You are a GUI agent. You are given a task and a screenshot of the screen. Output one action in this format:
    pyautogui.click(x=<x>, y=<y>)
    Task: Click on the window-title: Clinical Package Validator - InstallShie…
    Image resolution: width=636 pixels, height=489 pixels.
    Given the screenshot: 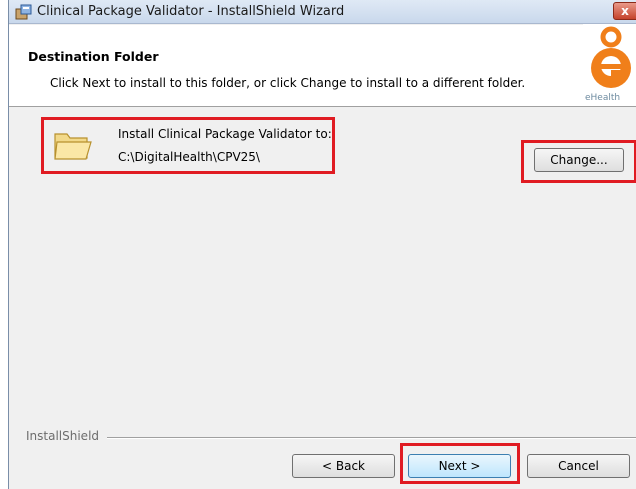 What is the action you would take?
    pyautogui.click(x=191, y=11)
    